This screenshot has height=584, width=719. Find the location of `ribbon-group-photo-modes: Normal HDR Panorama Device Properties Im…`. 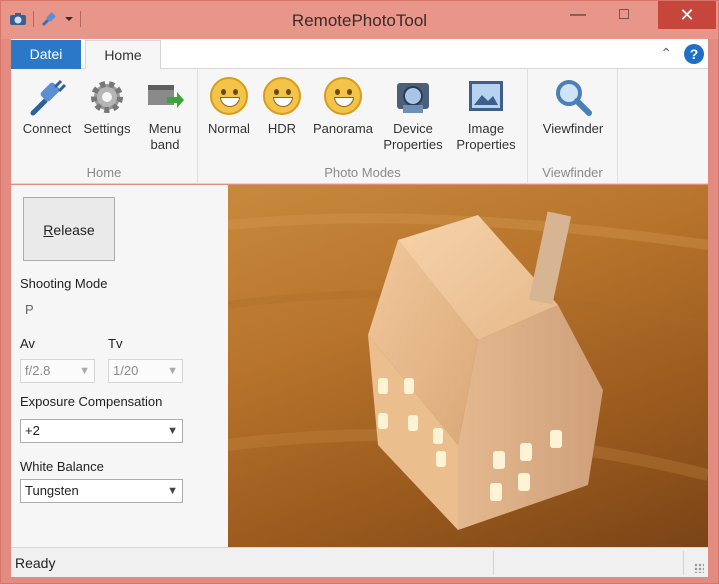

ribbon-group-photo-modes: Normal HDR Panorama Device Properties Im… is located at coordinates (363, 126).